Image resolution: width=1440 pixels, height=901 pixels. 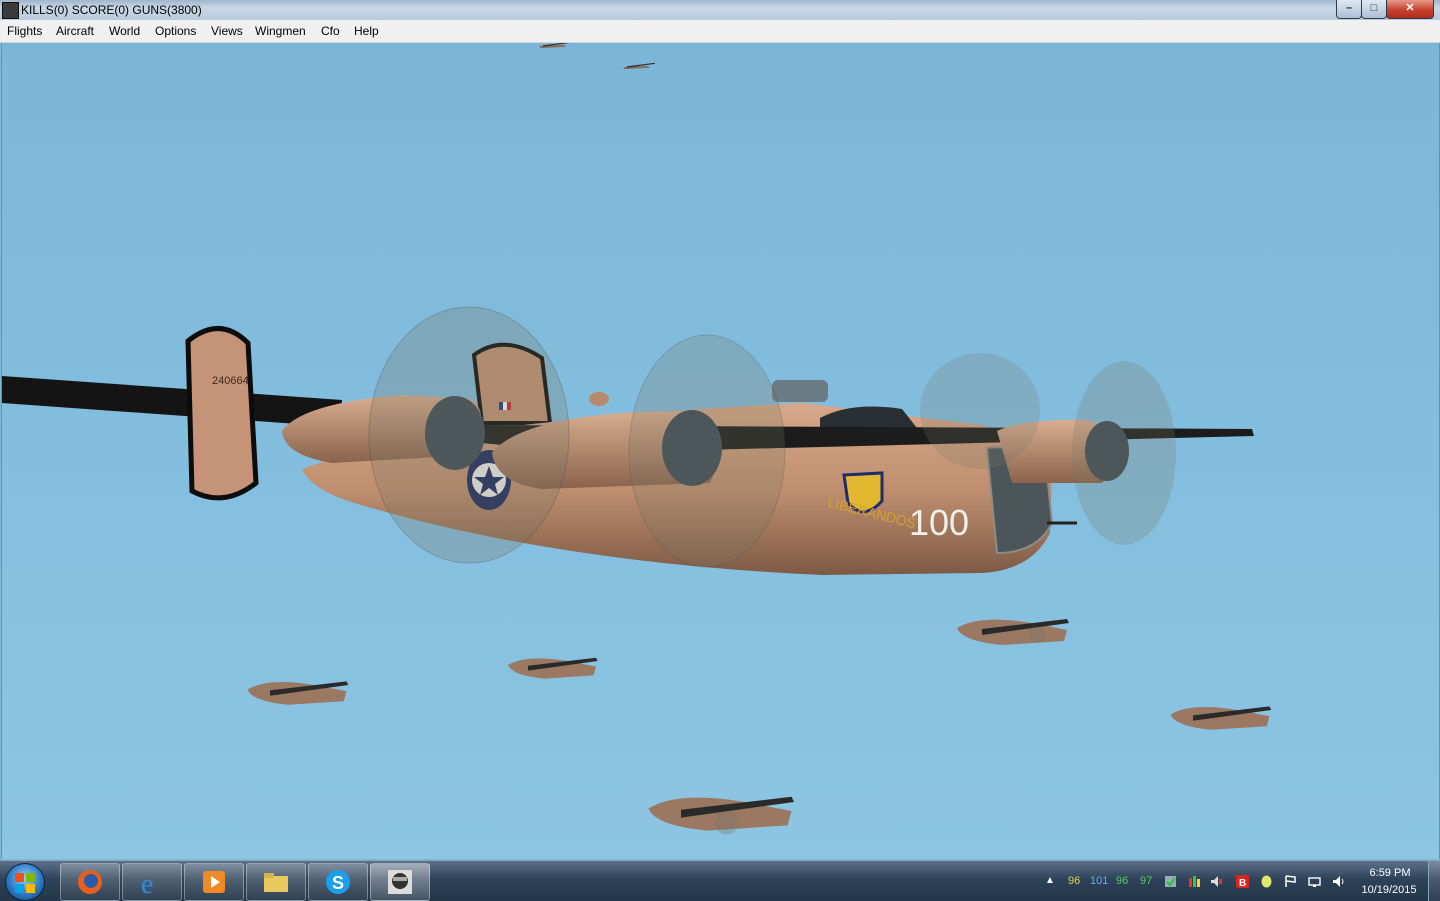 I want to click on speaker-muted-icon, so click(x=1216, y=881).